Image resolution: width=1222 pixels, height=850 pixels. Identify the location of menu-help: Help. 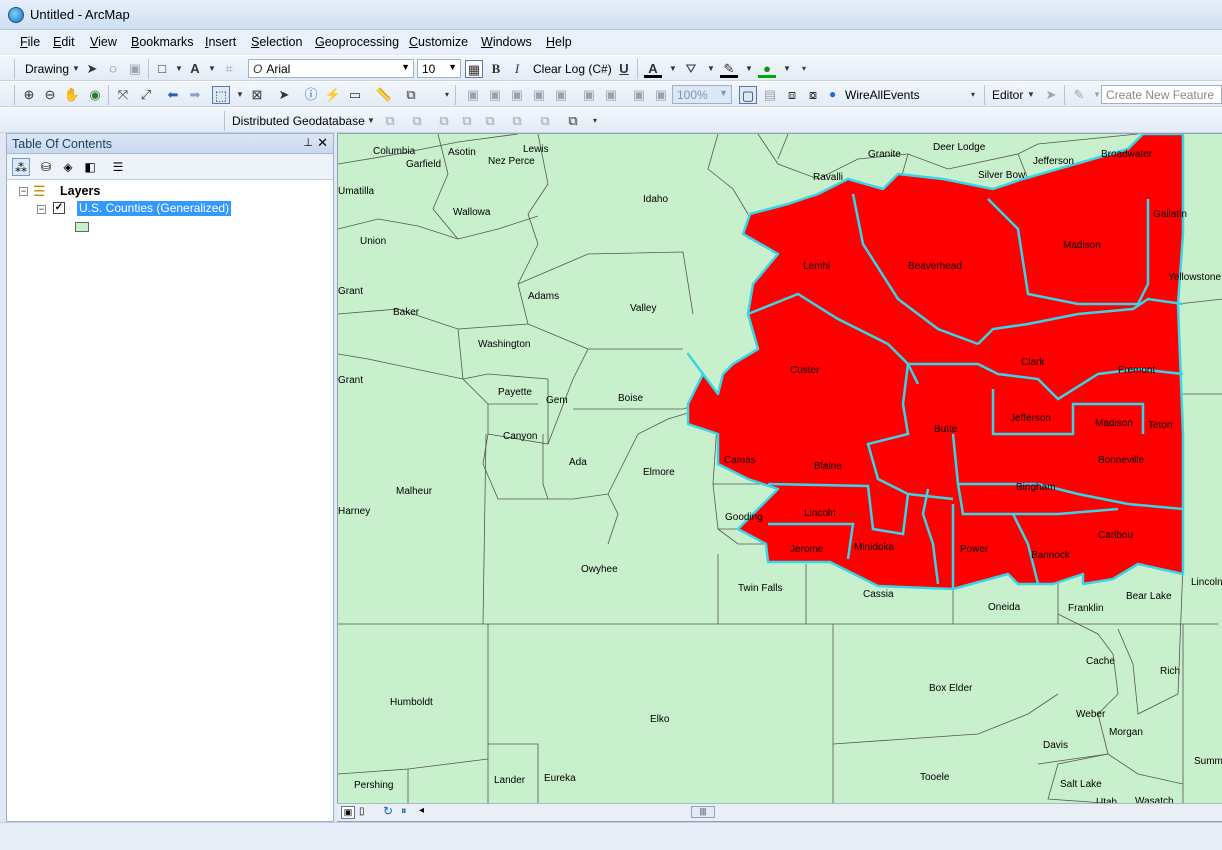
(559, 42).